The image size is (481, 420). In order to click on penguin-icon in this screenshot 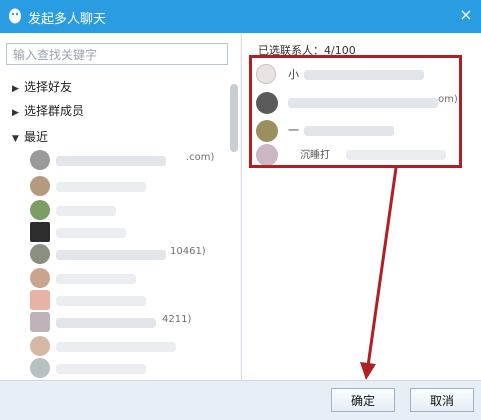, I will do `click(15, 16)`.